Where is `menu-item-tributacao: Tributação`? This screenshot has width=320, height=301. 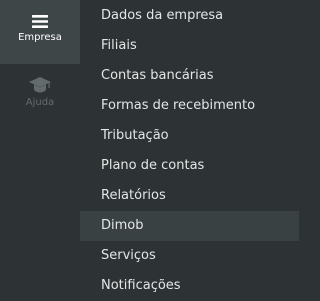
menu-item-tributacao: Tributação is located at coordinates (189, 136).